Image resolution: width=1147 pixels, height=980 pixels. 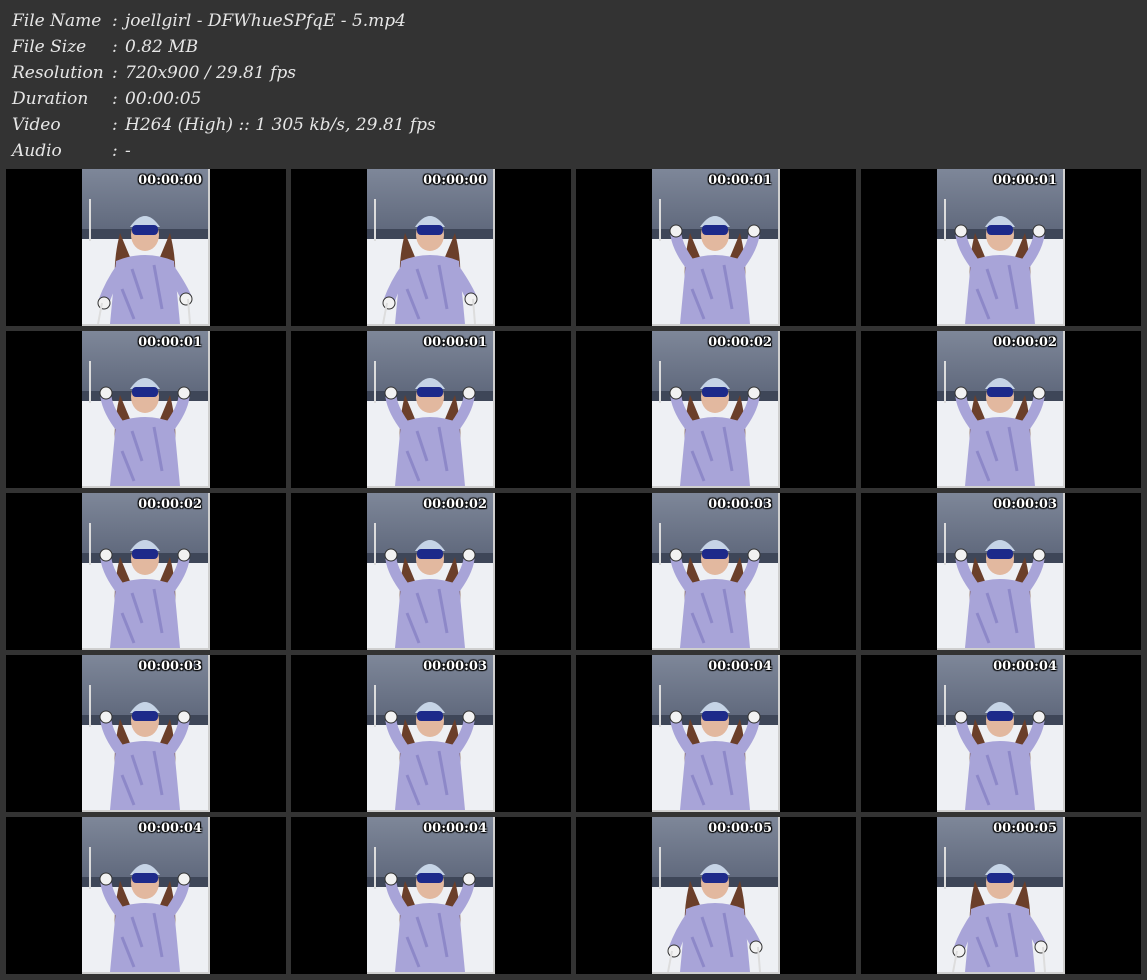 What do you see at coordinates (163, 99) in the screenshot?
I see `info-value: 00:00:05` at bounding box center [163, 99].